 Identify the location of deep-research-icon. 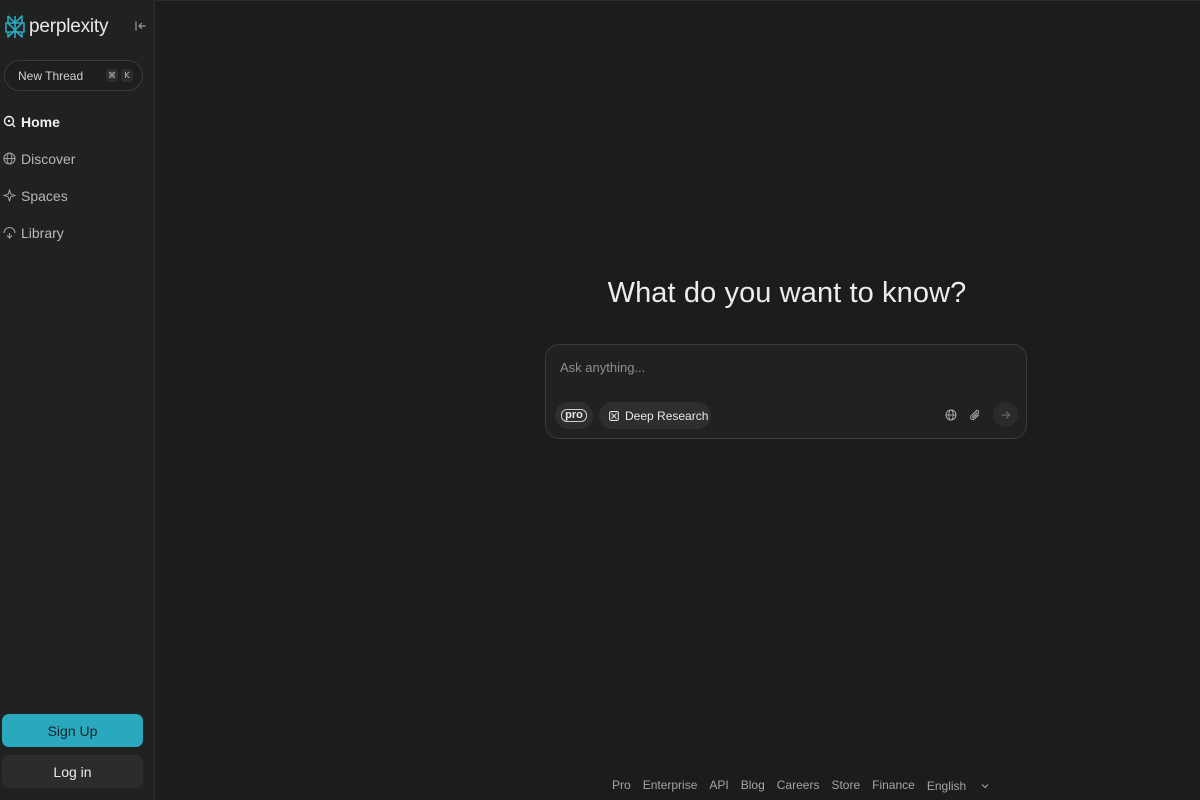
(614, 415).